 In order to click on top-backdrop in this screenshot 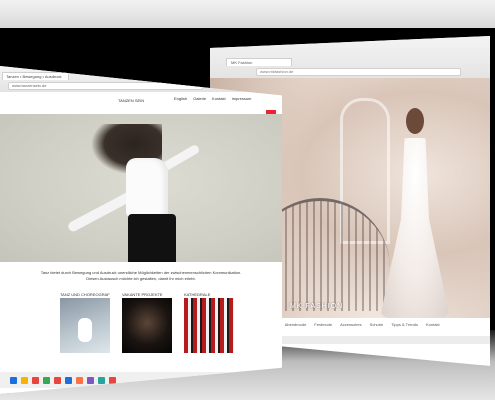, I will do `click(247, 14)`.